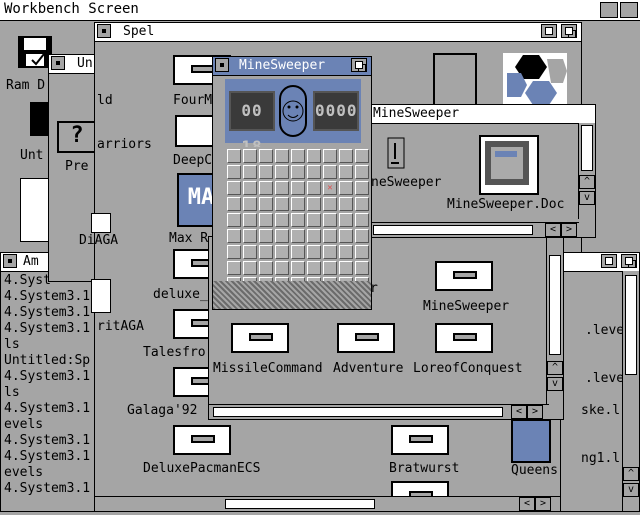 The image size is (640, 515). I want to click on scroll-left-arrow-icon: <, so click(527, 504).